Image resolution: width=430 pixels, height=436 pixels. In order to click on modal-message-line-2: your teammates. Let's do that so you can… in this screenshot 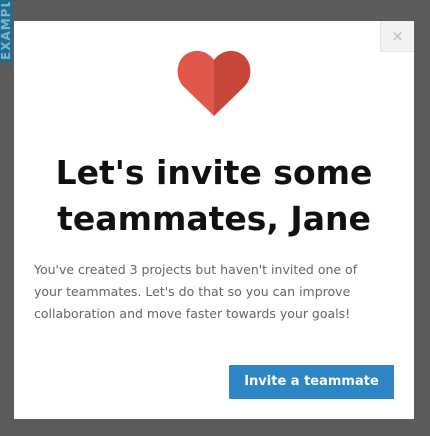, I will do `click(192, 291)`.